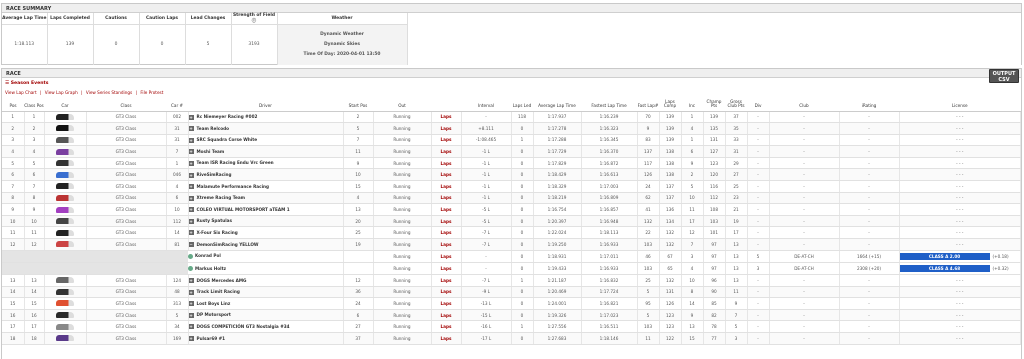  Describe the element at coordinates (151, 92) in the screenshot. I see `file-protest-link: File Protest` at that location.